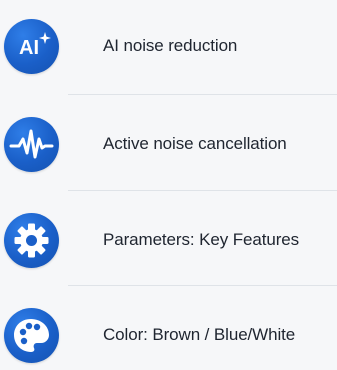 The width and height of the screenshot is (337, 370). I want to click on palette-icon, so click(31, 335).